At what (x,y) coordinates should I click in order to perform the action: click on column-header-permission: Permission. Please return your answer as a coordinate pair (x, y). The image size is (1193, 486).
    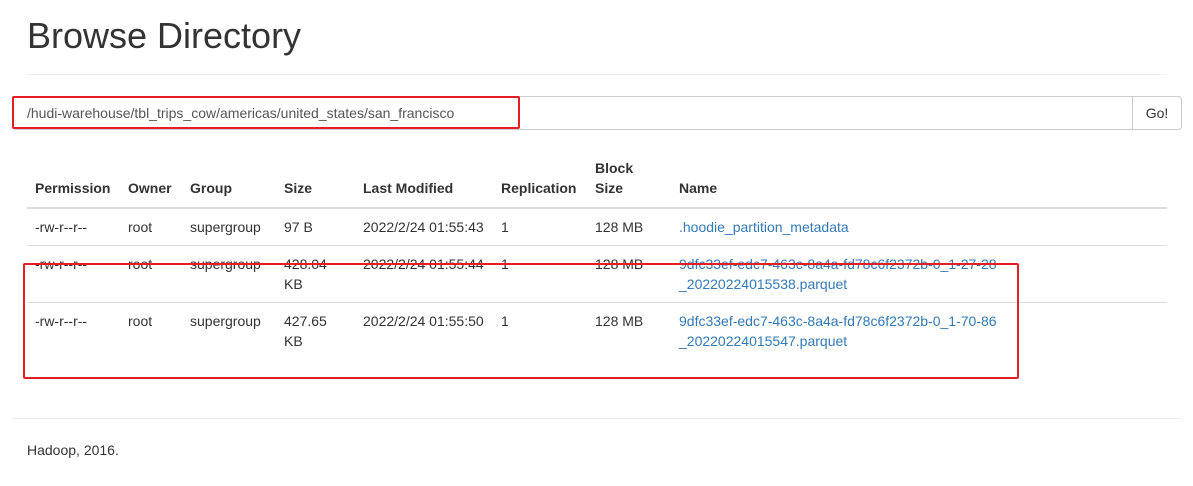
    Looking at the image, I should click on (73, 179).